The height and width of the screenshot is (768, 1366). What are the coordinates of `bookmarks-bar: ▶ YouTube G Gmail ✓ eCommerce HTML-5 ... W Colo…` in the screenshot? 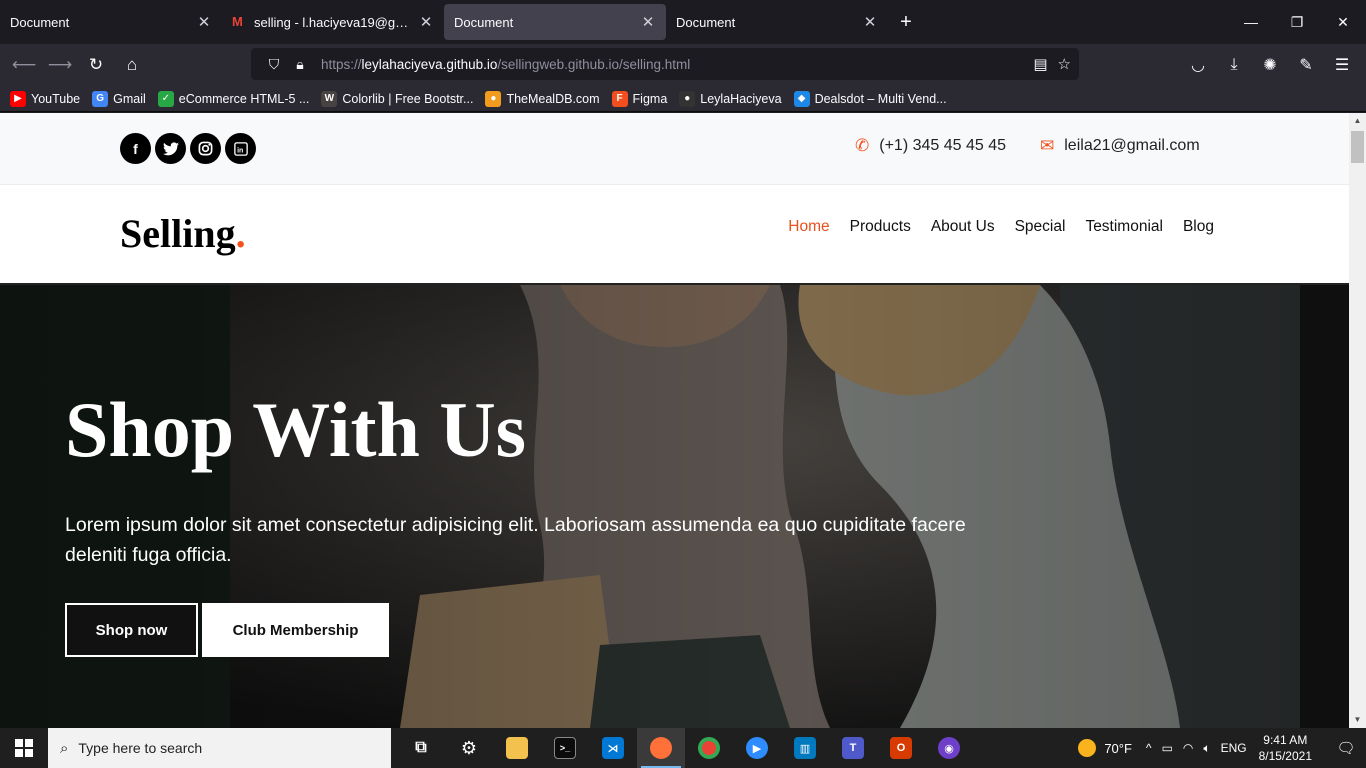 It's located at (683, 99).